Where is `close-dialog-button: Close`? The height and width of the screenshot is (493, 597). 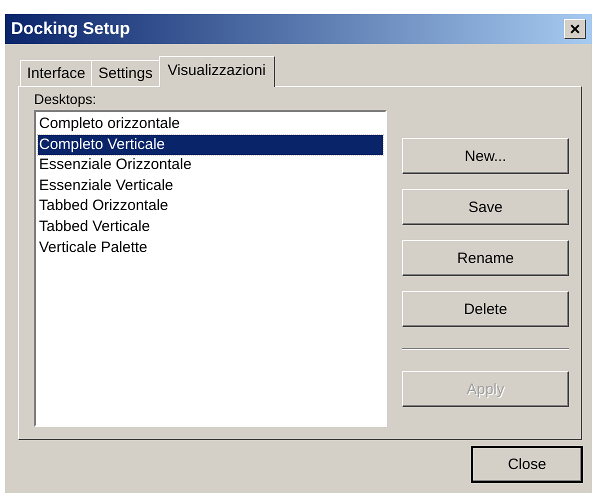 close-dialog-button: Close is located at coordinates (527, 464).